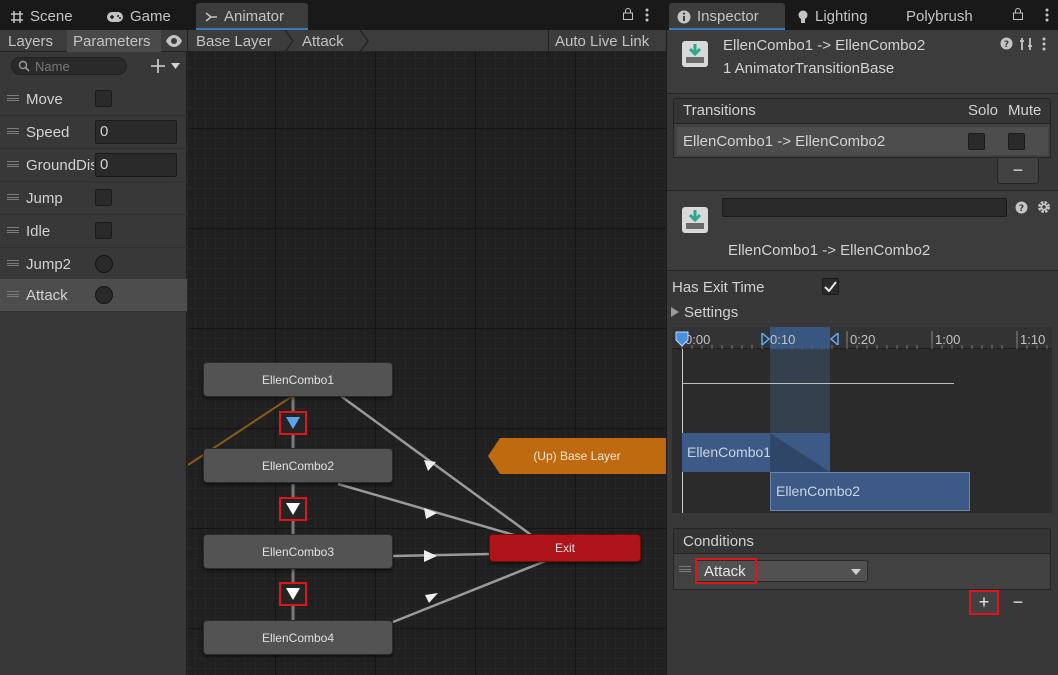  What do you see at coordinates (832, 16) in the screenshot?
I see `tab-lighting: Lighting` at bounding box center [832, 16].